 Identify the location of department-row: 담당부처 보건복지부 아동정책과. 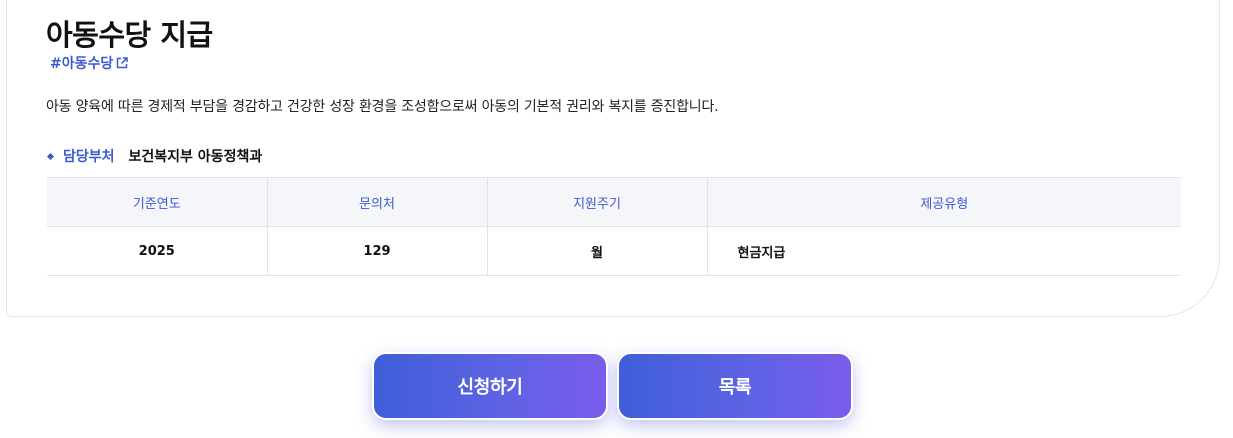
(154, 156).